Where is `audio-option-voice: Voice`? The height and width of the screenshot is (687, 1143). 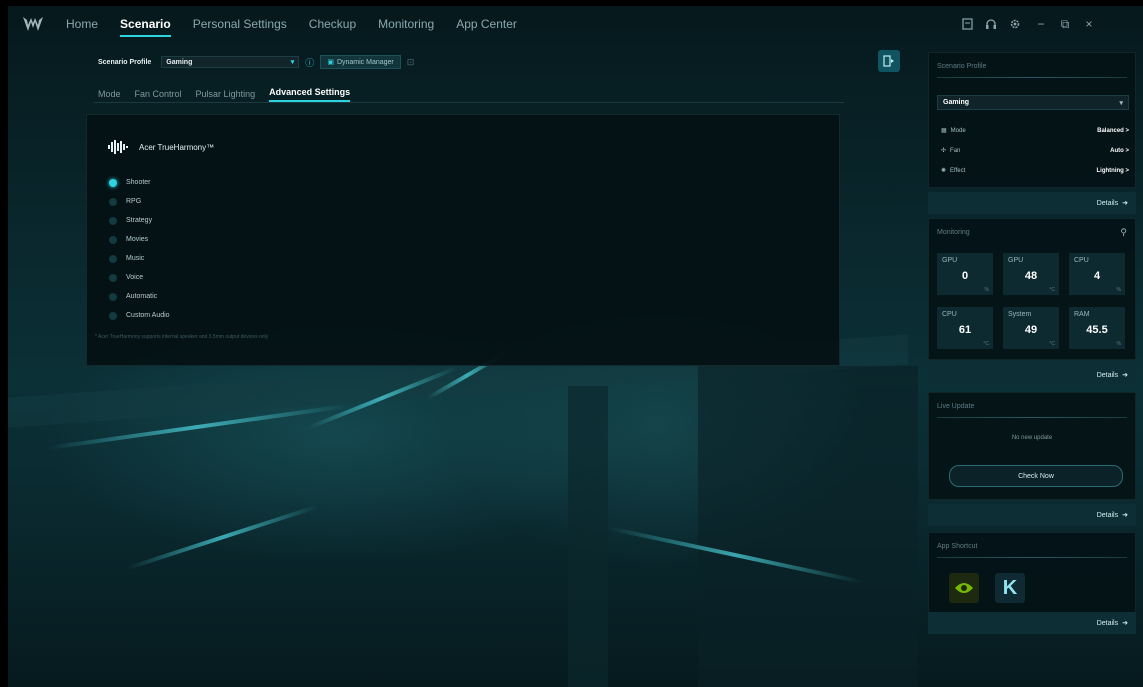 audio-option-voice: Voice is located at coordinates (139, 277).